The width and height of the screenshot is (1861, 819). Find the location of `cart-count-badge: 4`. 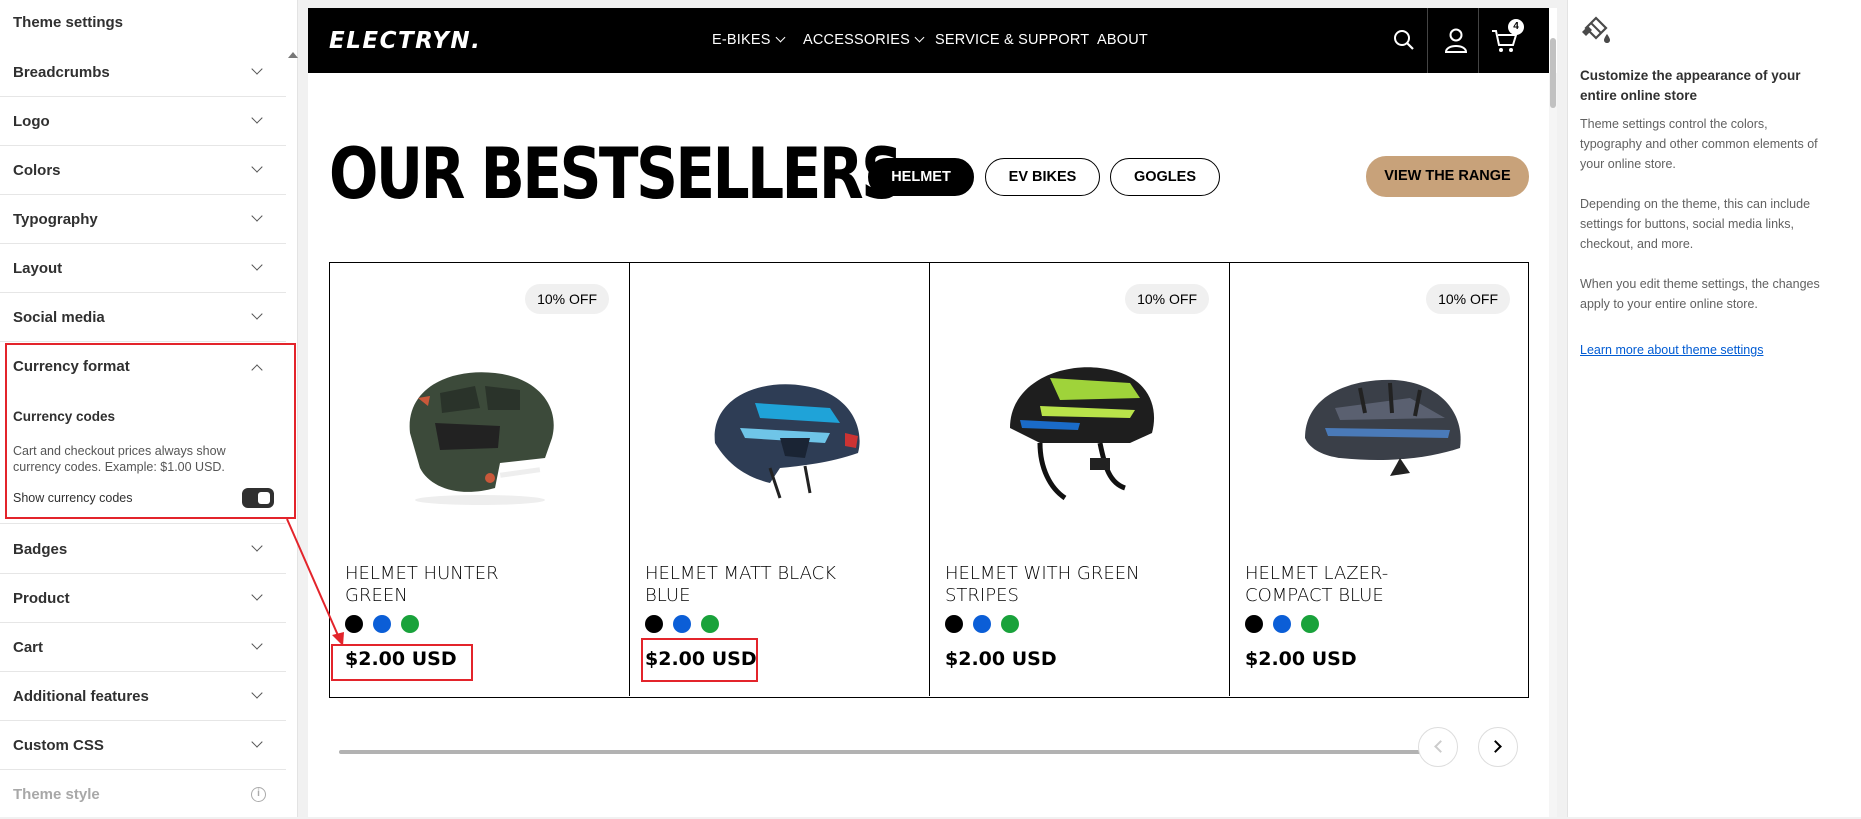

cart-count-badge: 4 is located at coordinates (1516, 27).